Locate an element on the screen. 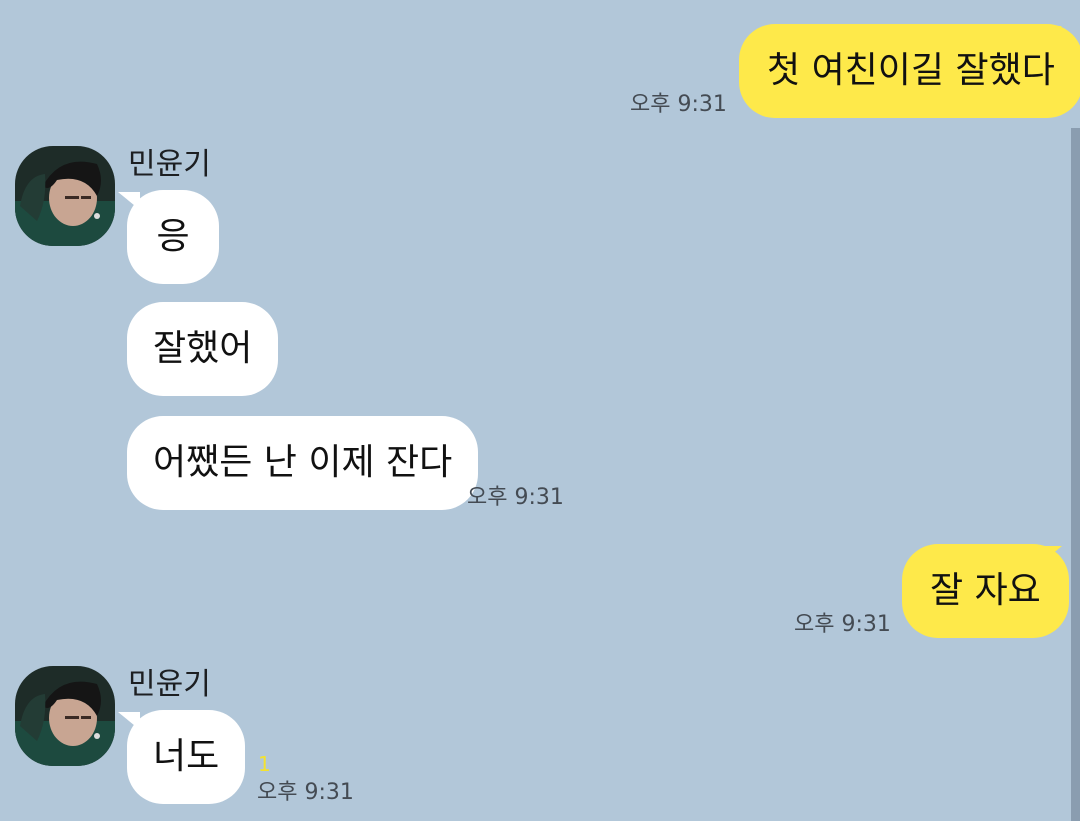  their-message-bubble: 응 is located at coordinates (173, 237).